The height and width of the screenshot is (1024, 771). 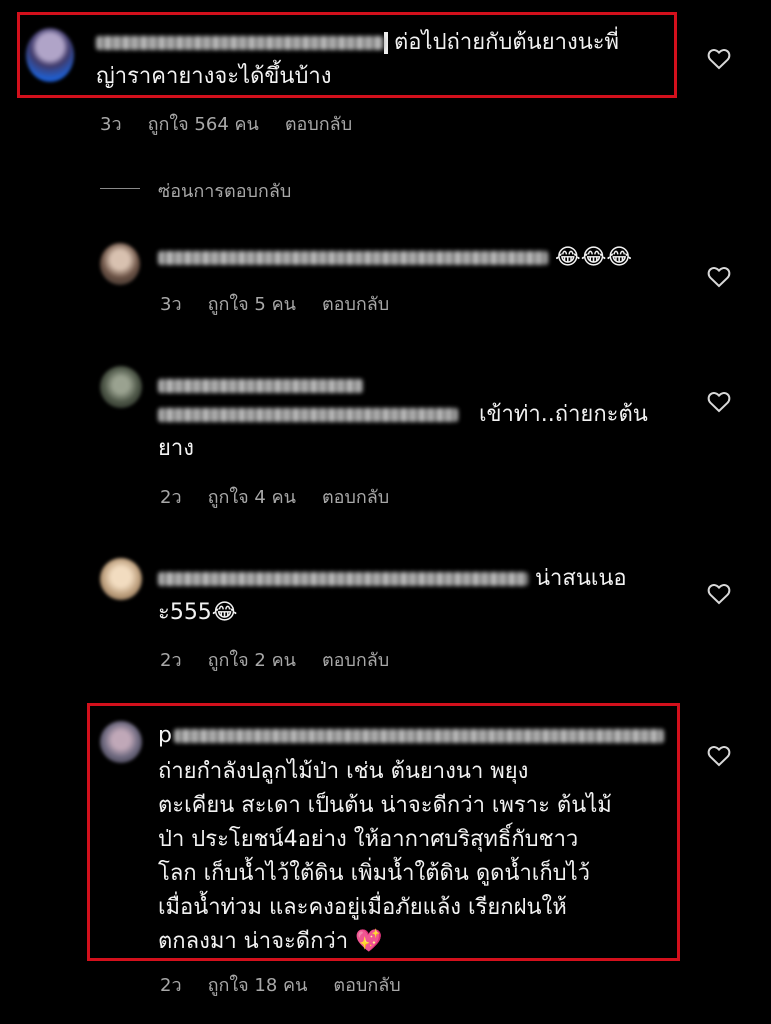 I want to click on like-count: ถูกใจ 2 คน, so click(x=252, y=659).